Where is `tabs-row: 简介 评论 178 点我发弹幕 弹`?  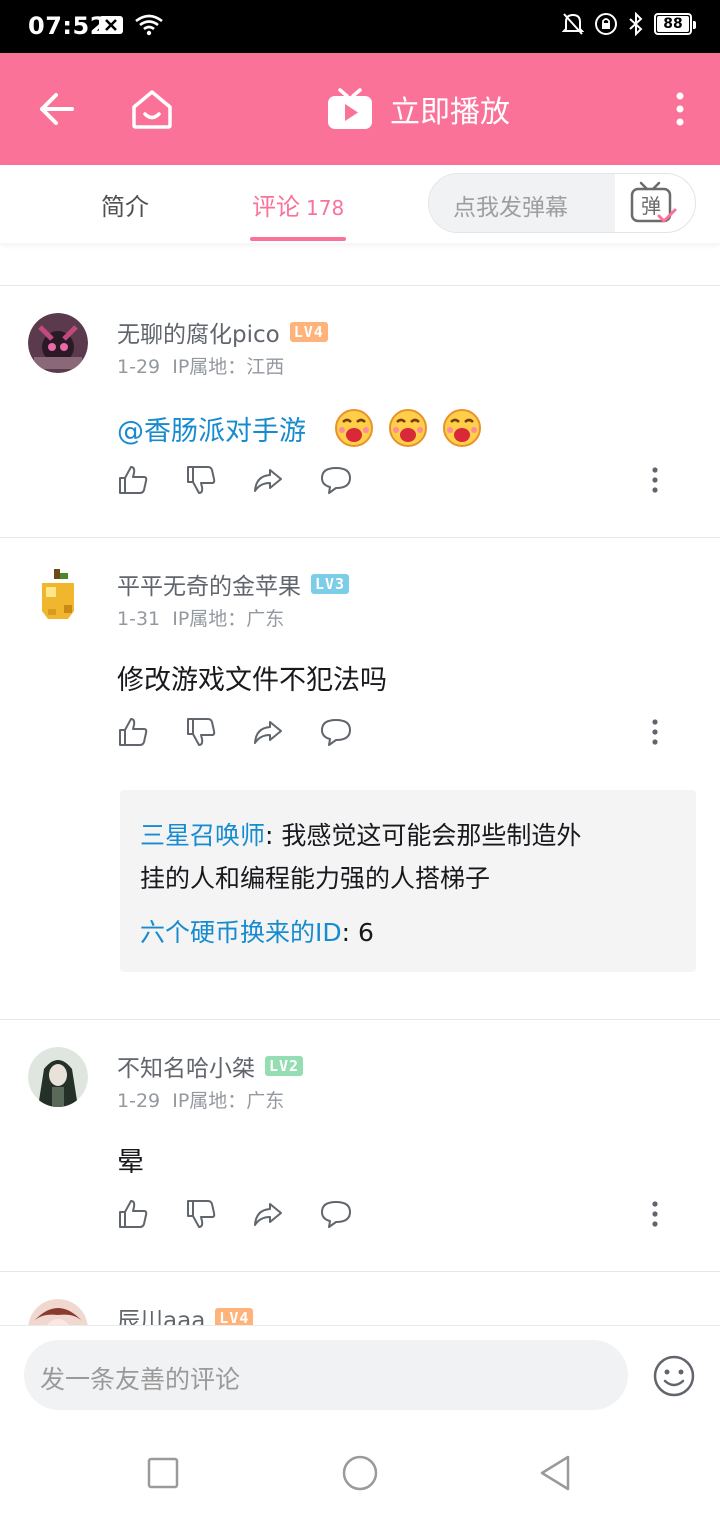
tabs-row: 简介 评论 178 点我发弹幕 弹 is located at coordinates (360, 204).